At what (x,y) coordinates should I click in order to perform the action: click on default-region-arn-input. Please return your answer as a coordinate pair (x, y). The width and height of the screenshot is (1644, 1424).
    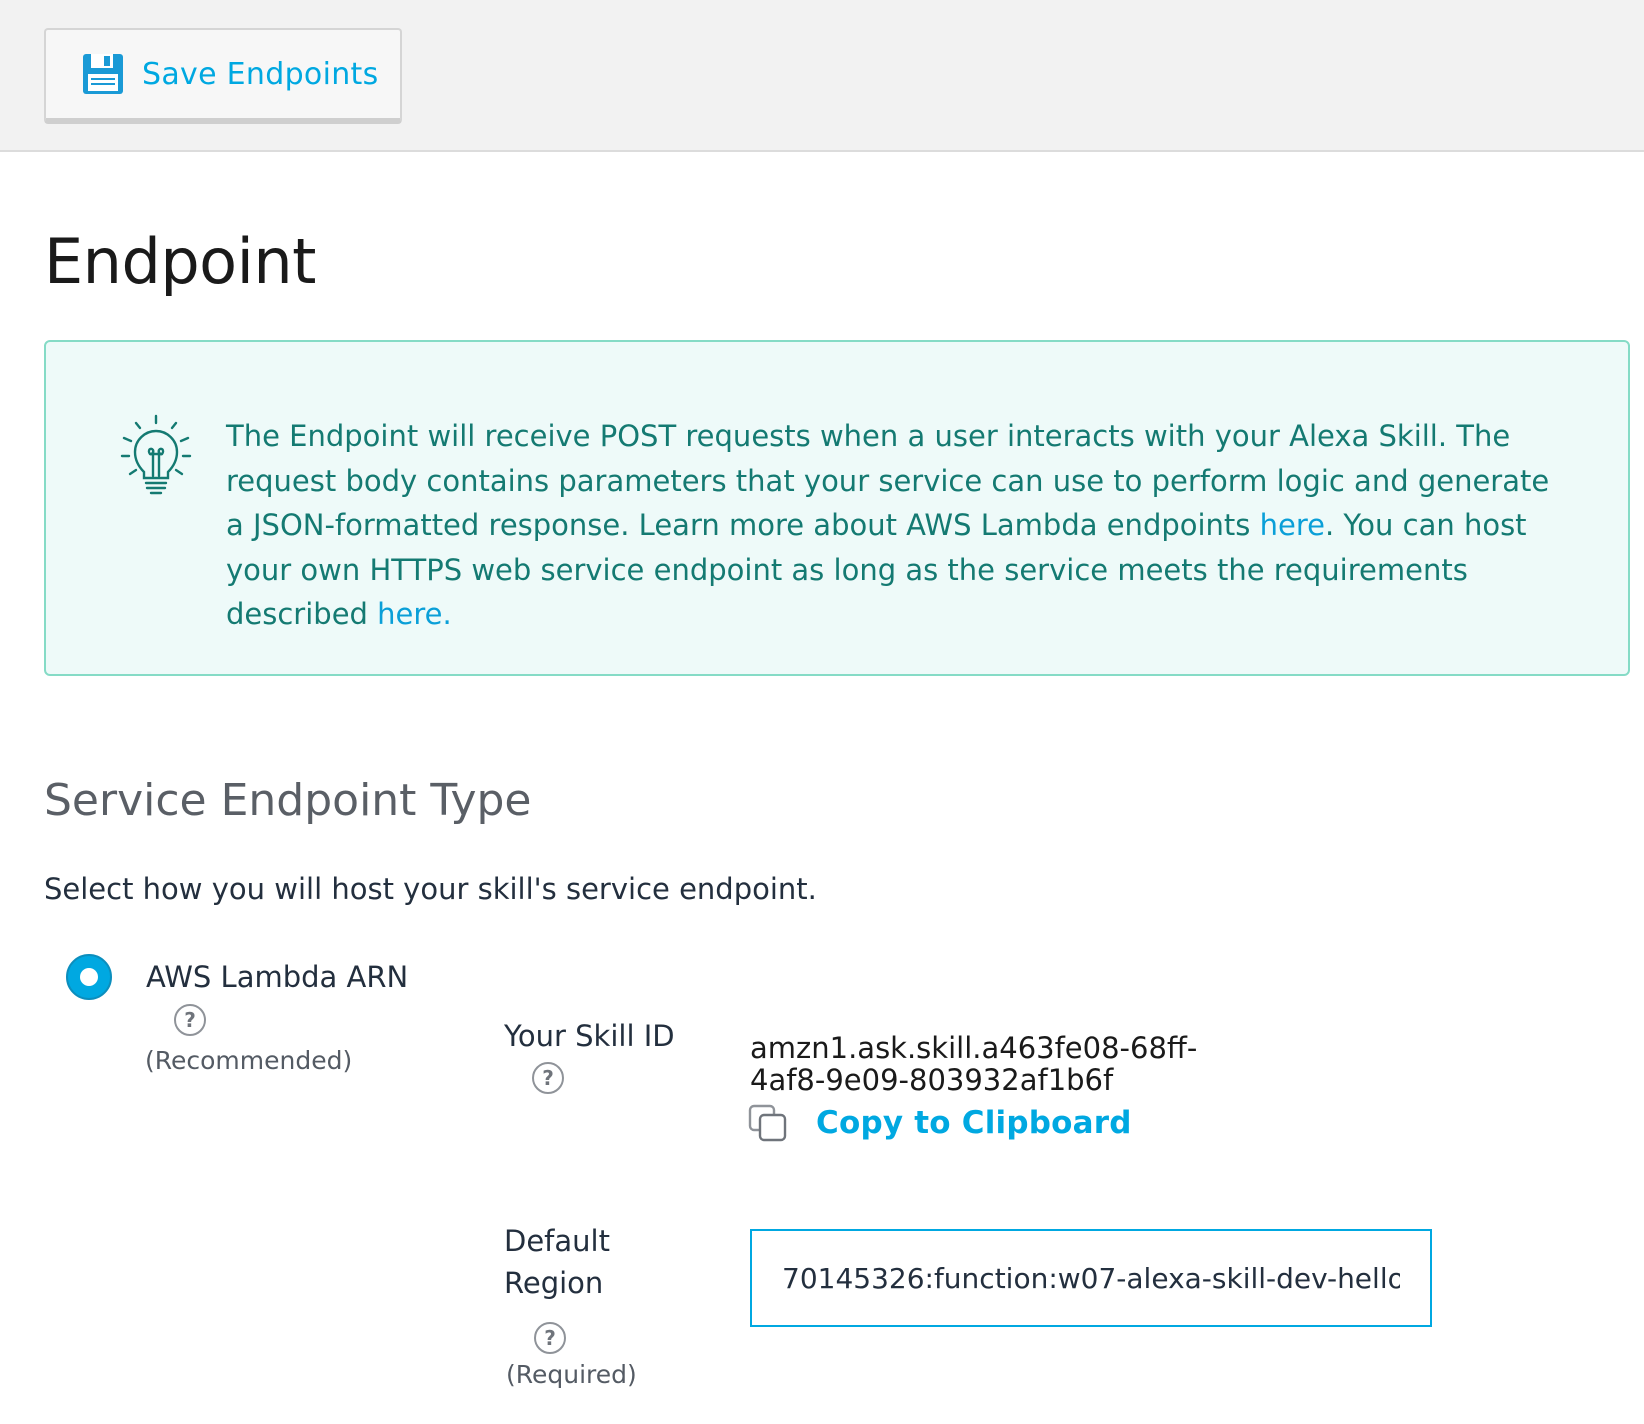
    Looking at the image, I should click on (1091, 1278).